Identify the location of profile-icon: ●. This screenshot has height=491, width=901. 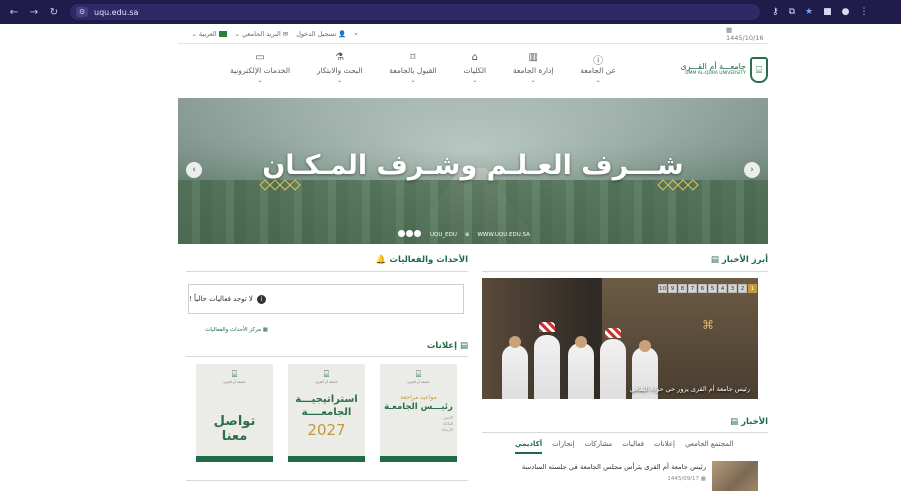
(846, 12).